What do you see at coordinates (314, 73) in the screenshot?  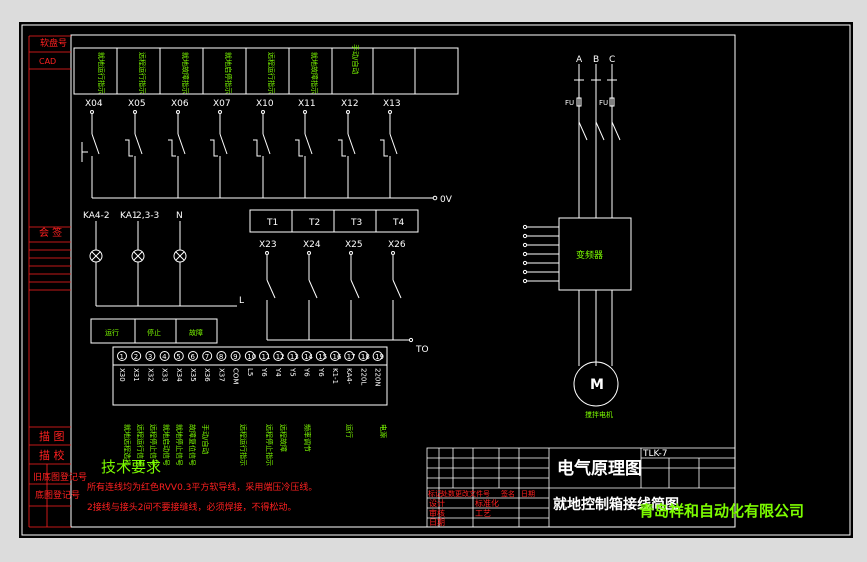 I see `module-label-6: 就地故障指示` at bounding box center [314, 73].